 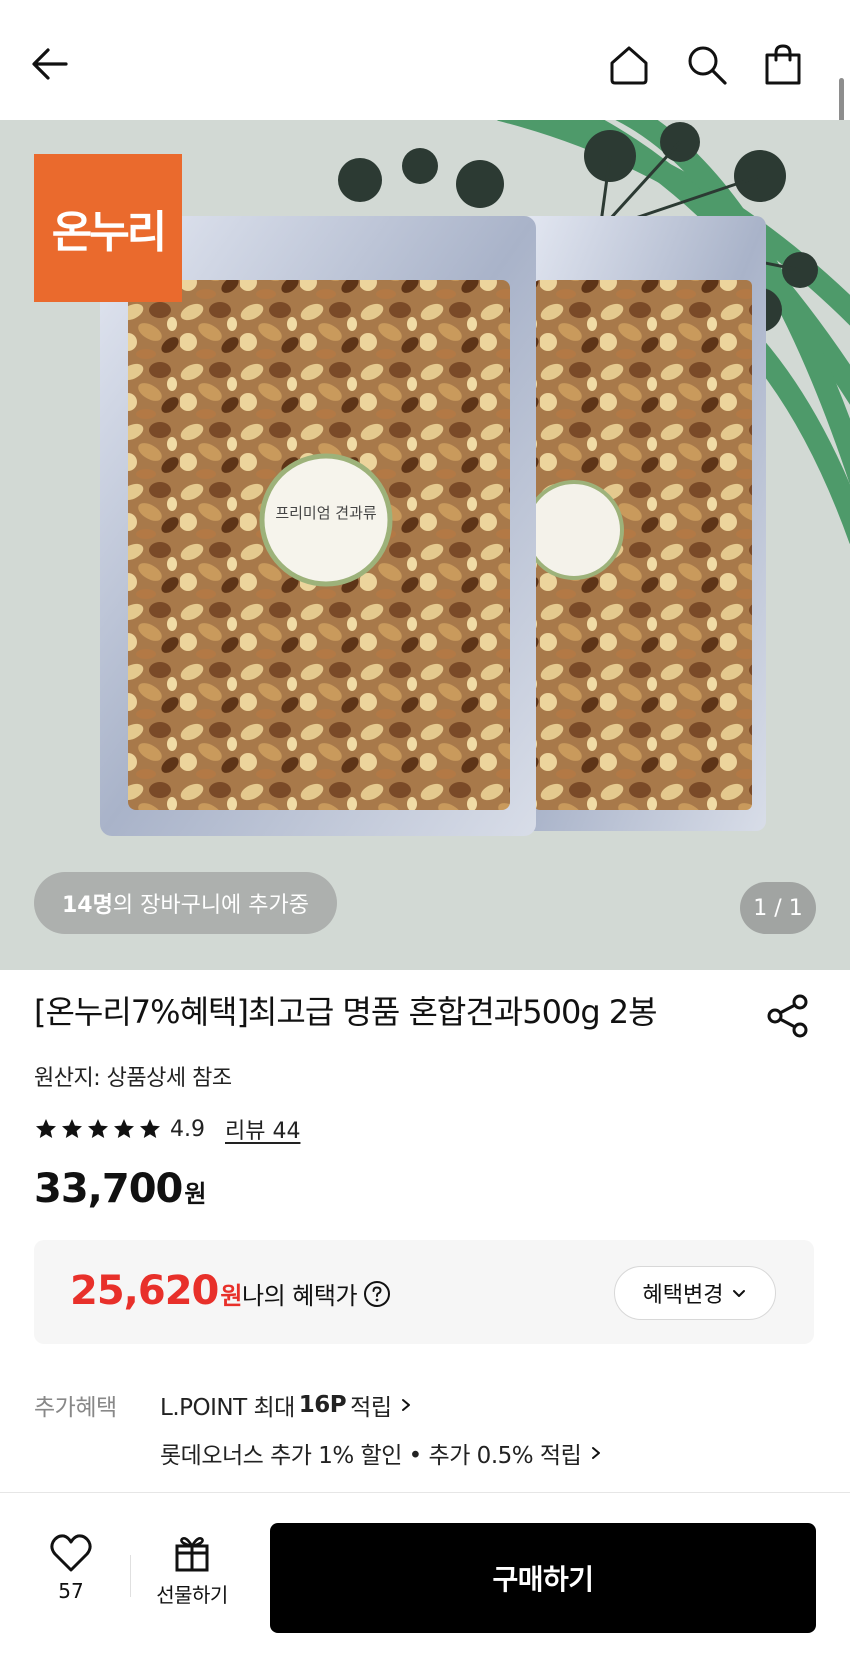 I want to click on benefit-price-box: 25,620 원 나의 혜택가 혜택변경, so click(x=424, y=1292).